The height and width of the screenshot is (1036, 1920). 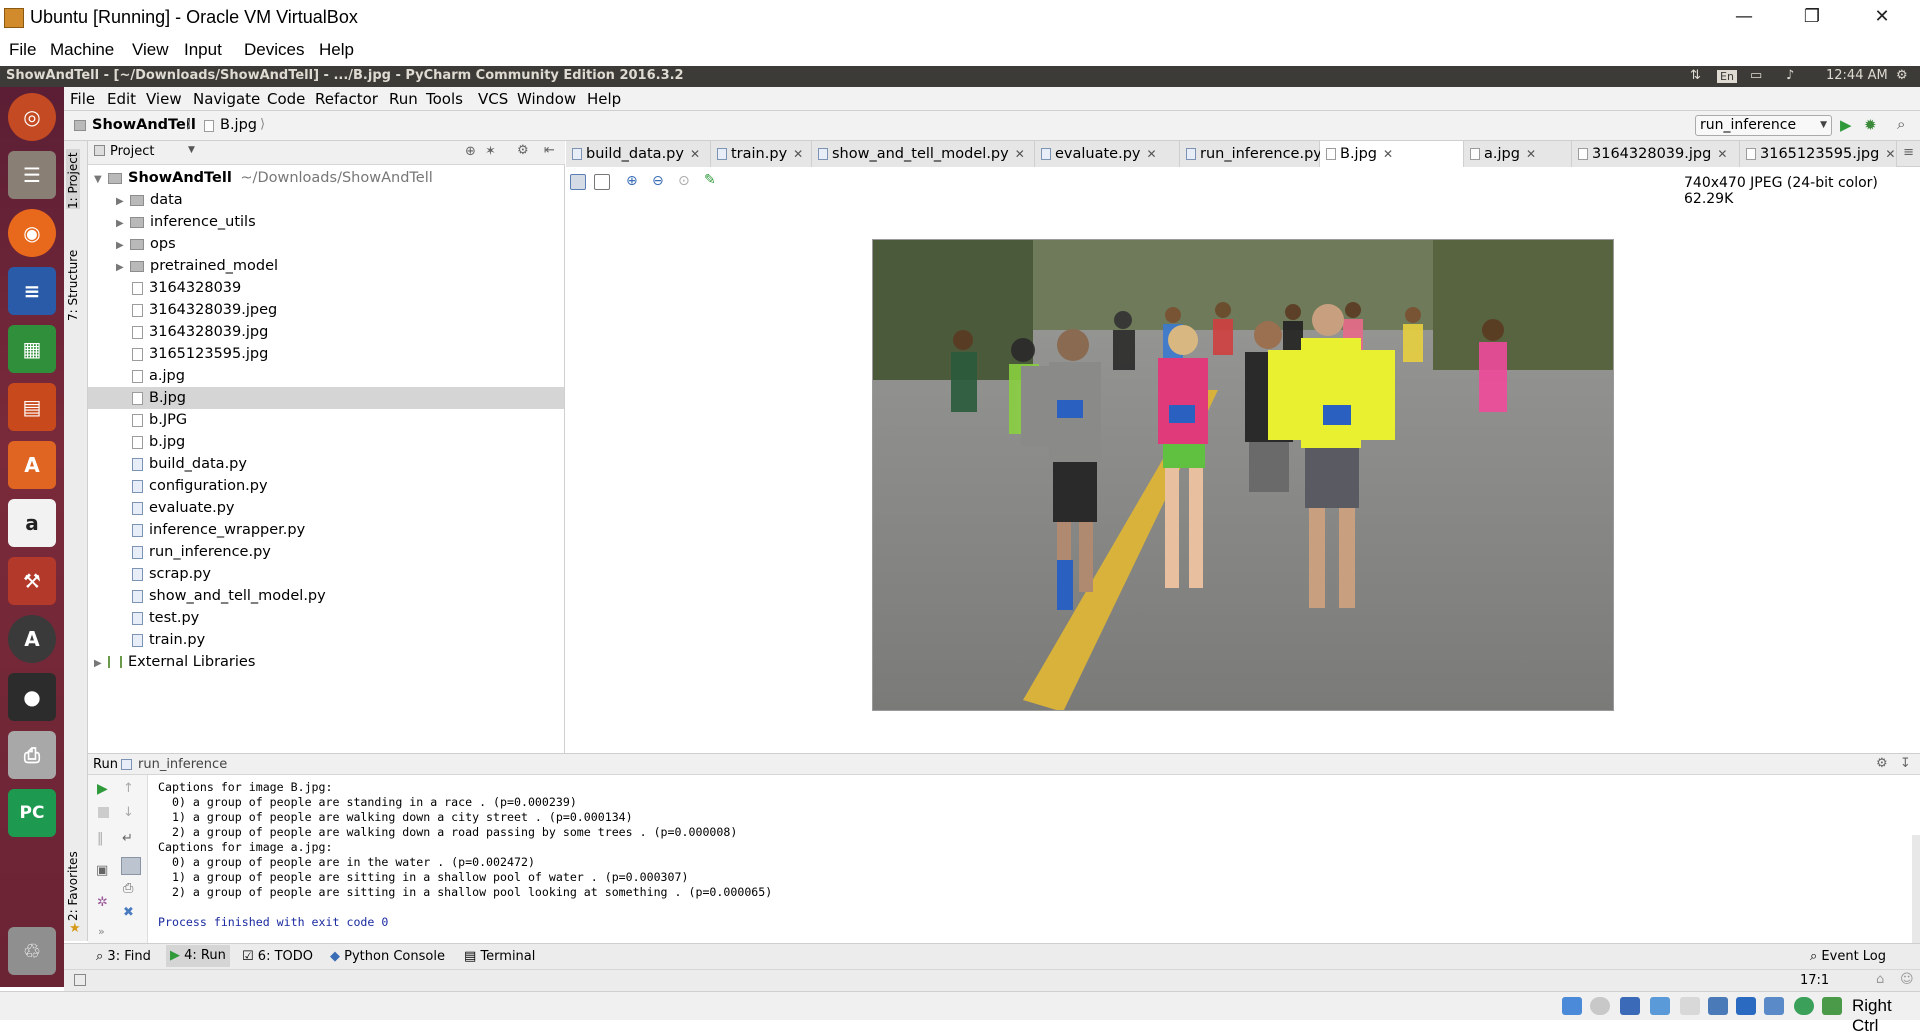 What do you see at coordinates (102, 870) in the screenshot?
I see `layout-icon: ▣` at bounding box center [102, 870].